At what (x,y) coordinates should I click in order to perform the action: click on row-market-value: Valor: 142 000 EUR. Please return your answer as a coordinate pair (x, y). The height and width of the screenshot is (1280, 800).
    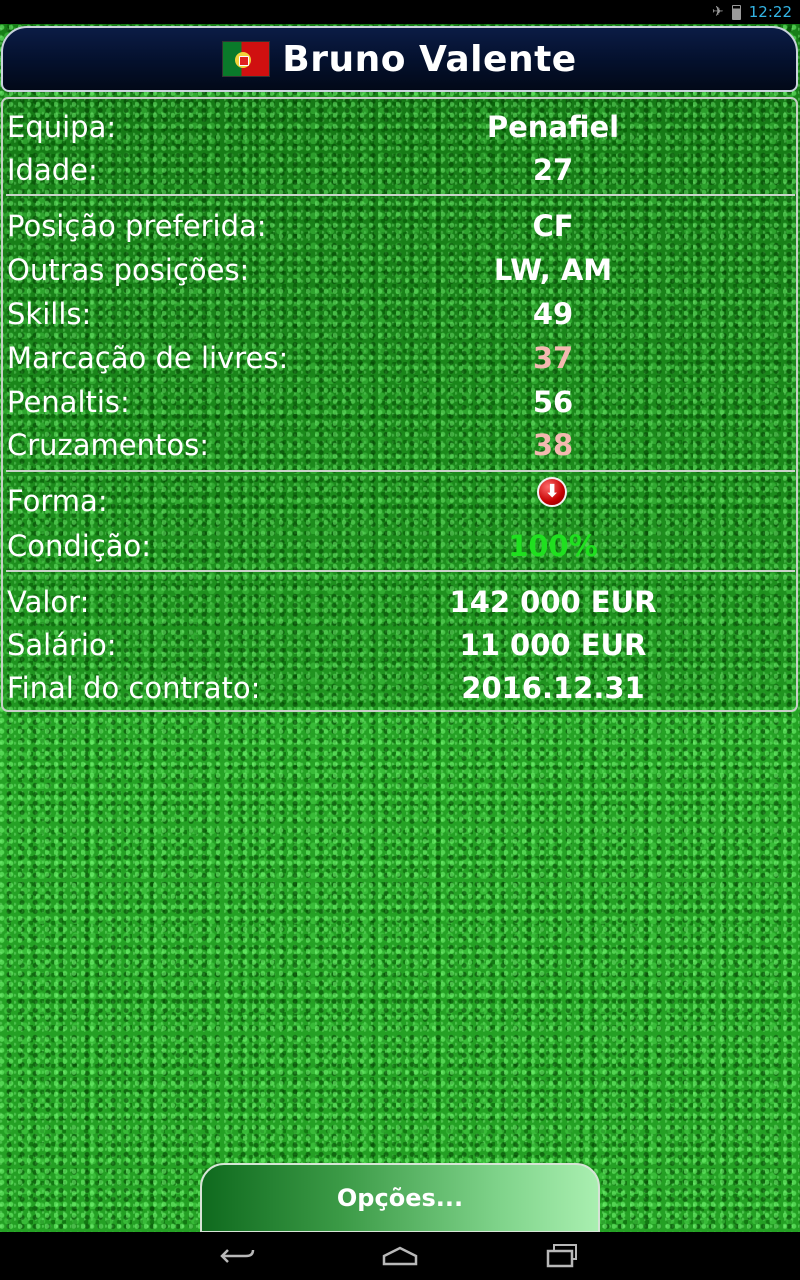
    Looking at the image, I should click on (399, 602).